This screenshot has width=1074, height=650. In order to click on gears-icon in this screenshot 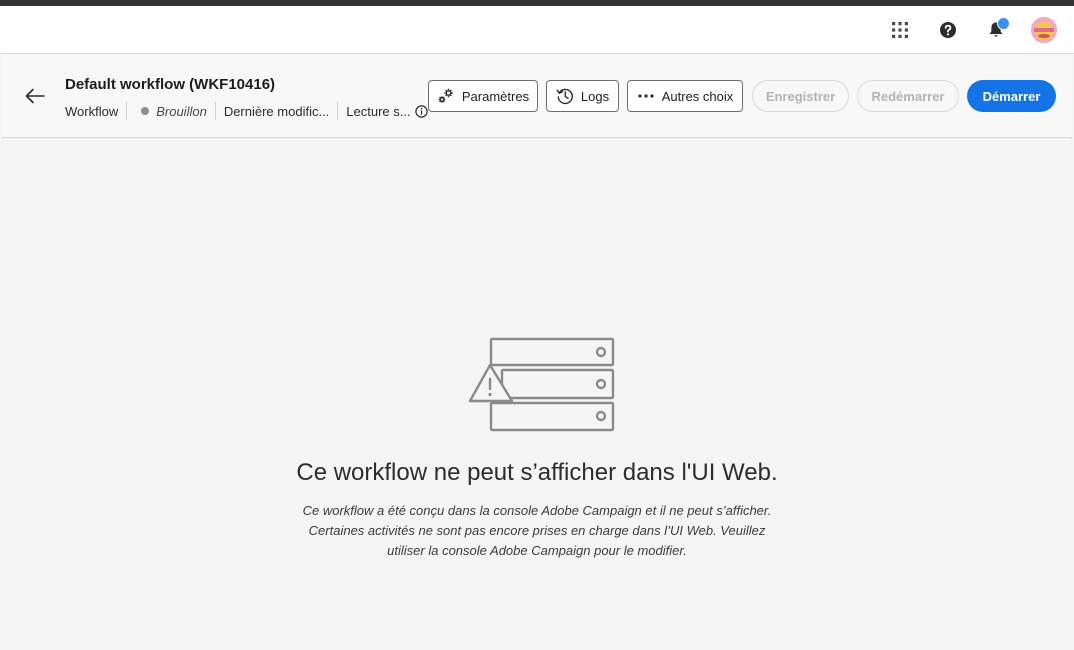, I will do `click(446, 96)`.